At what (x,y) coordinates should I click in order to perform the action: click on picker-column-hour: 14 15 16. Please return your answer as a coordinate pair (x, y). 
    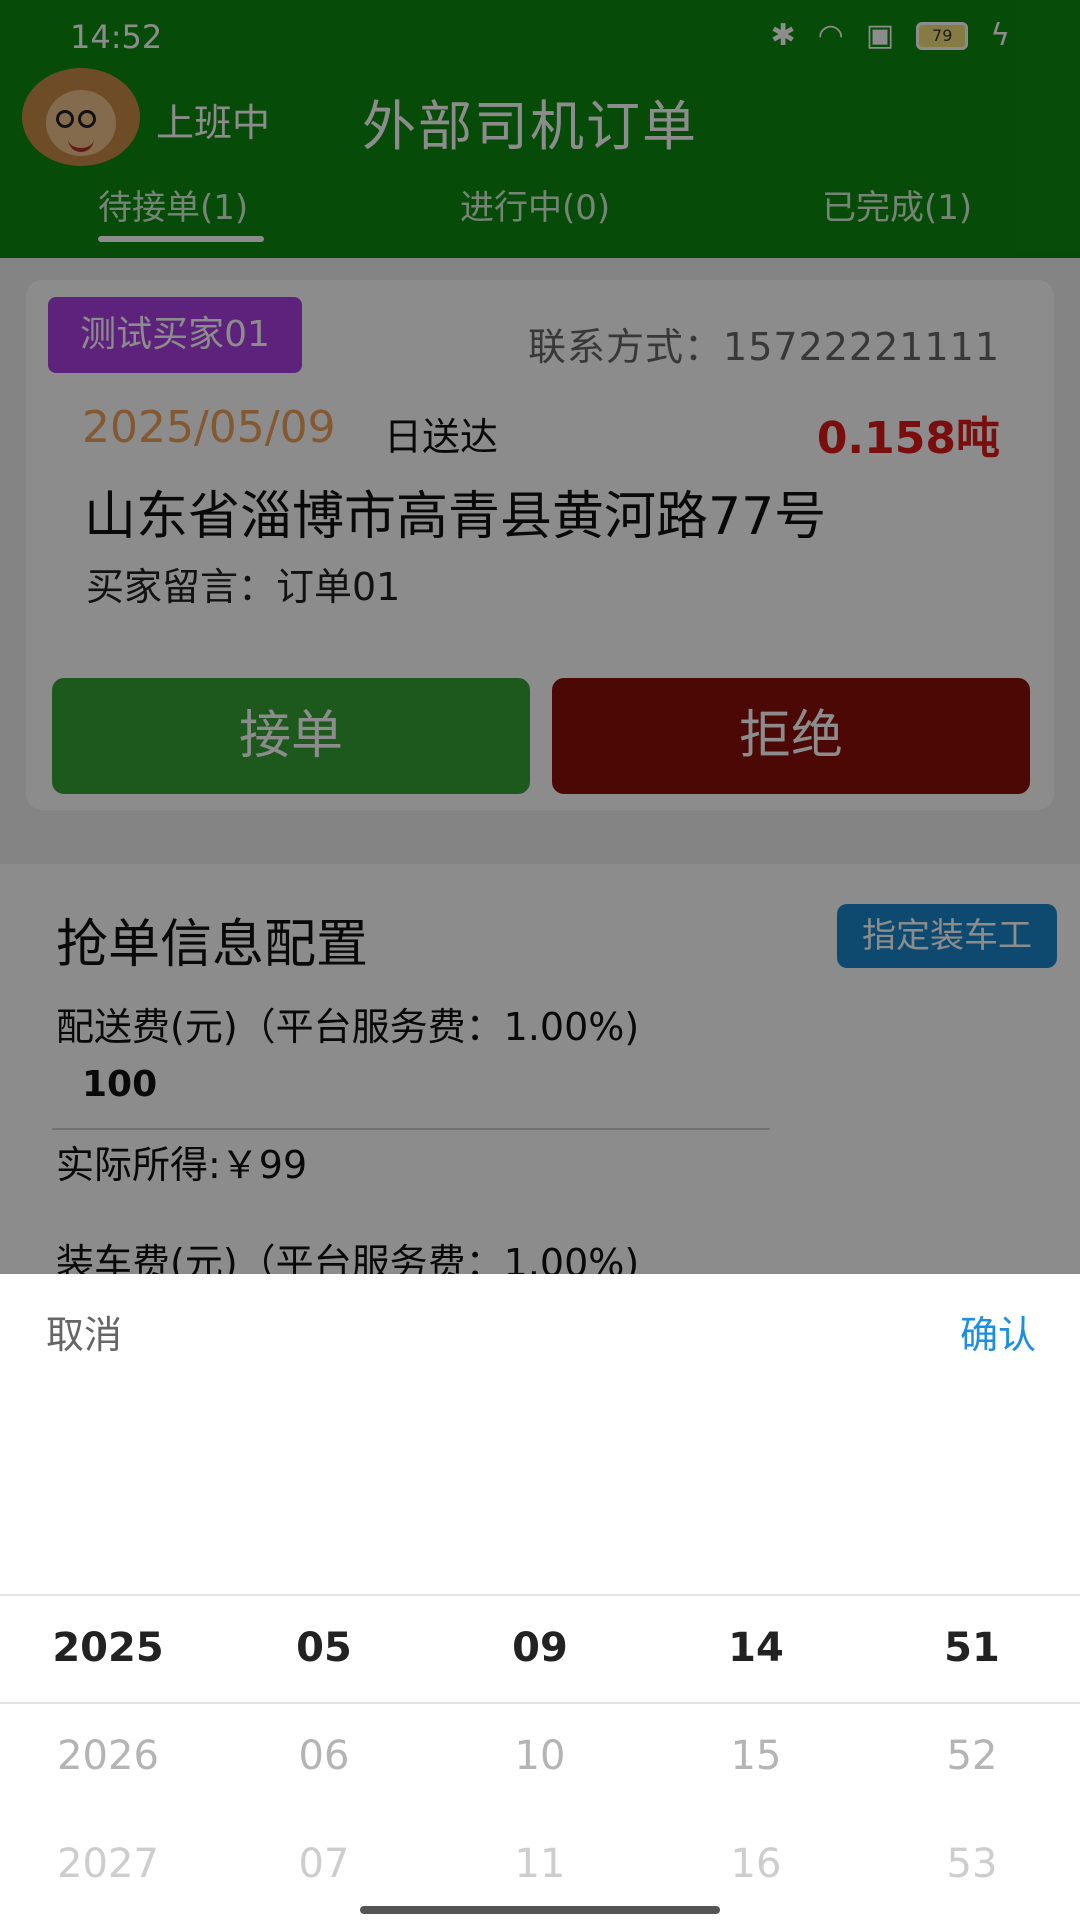
    Looking at the image, I should click on (756, 1756).